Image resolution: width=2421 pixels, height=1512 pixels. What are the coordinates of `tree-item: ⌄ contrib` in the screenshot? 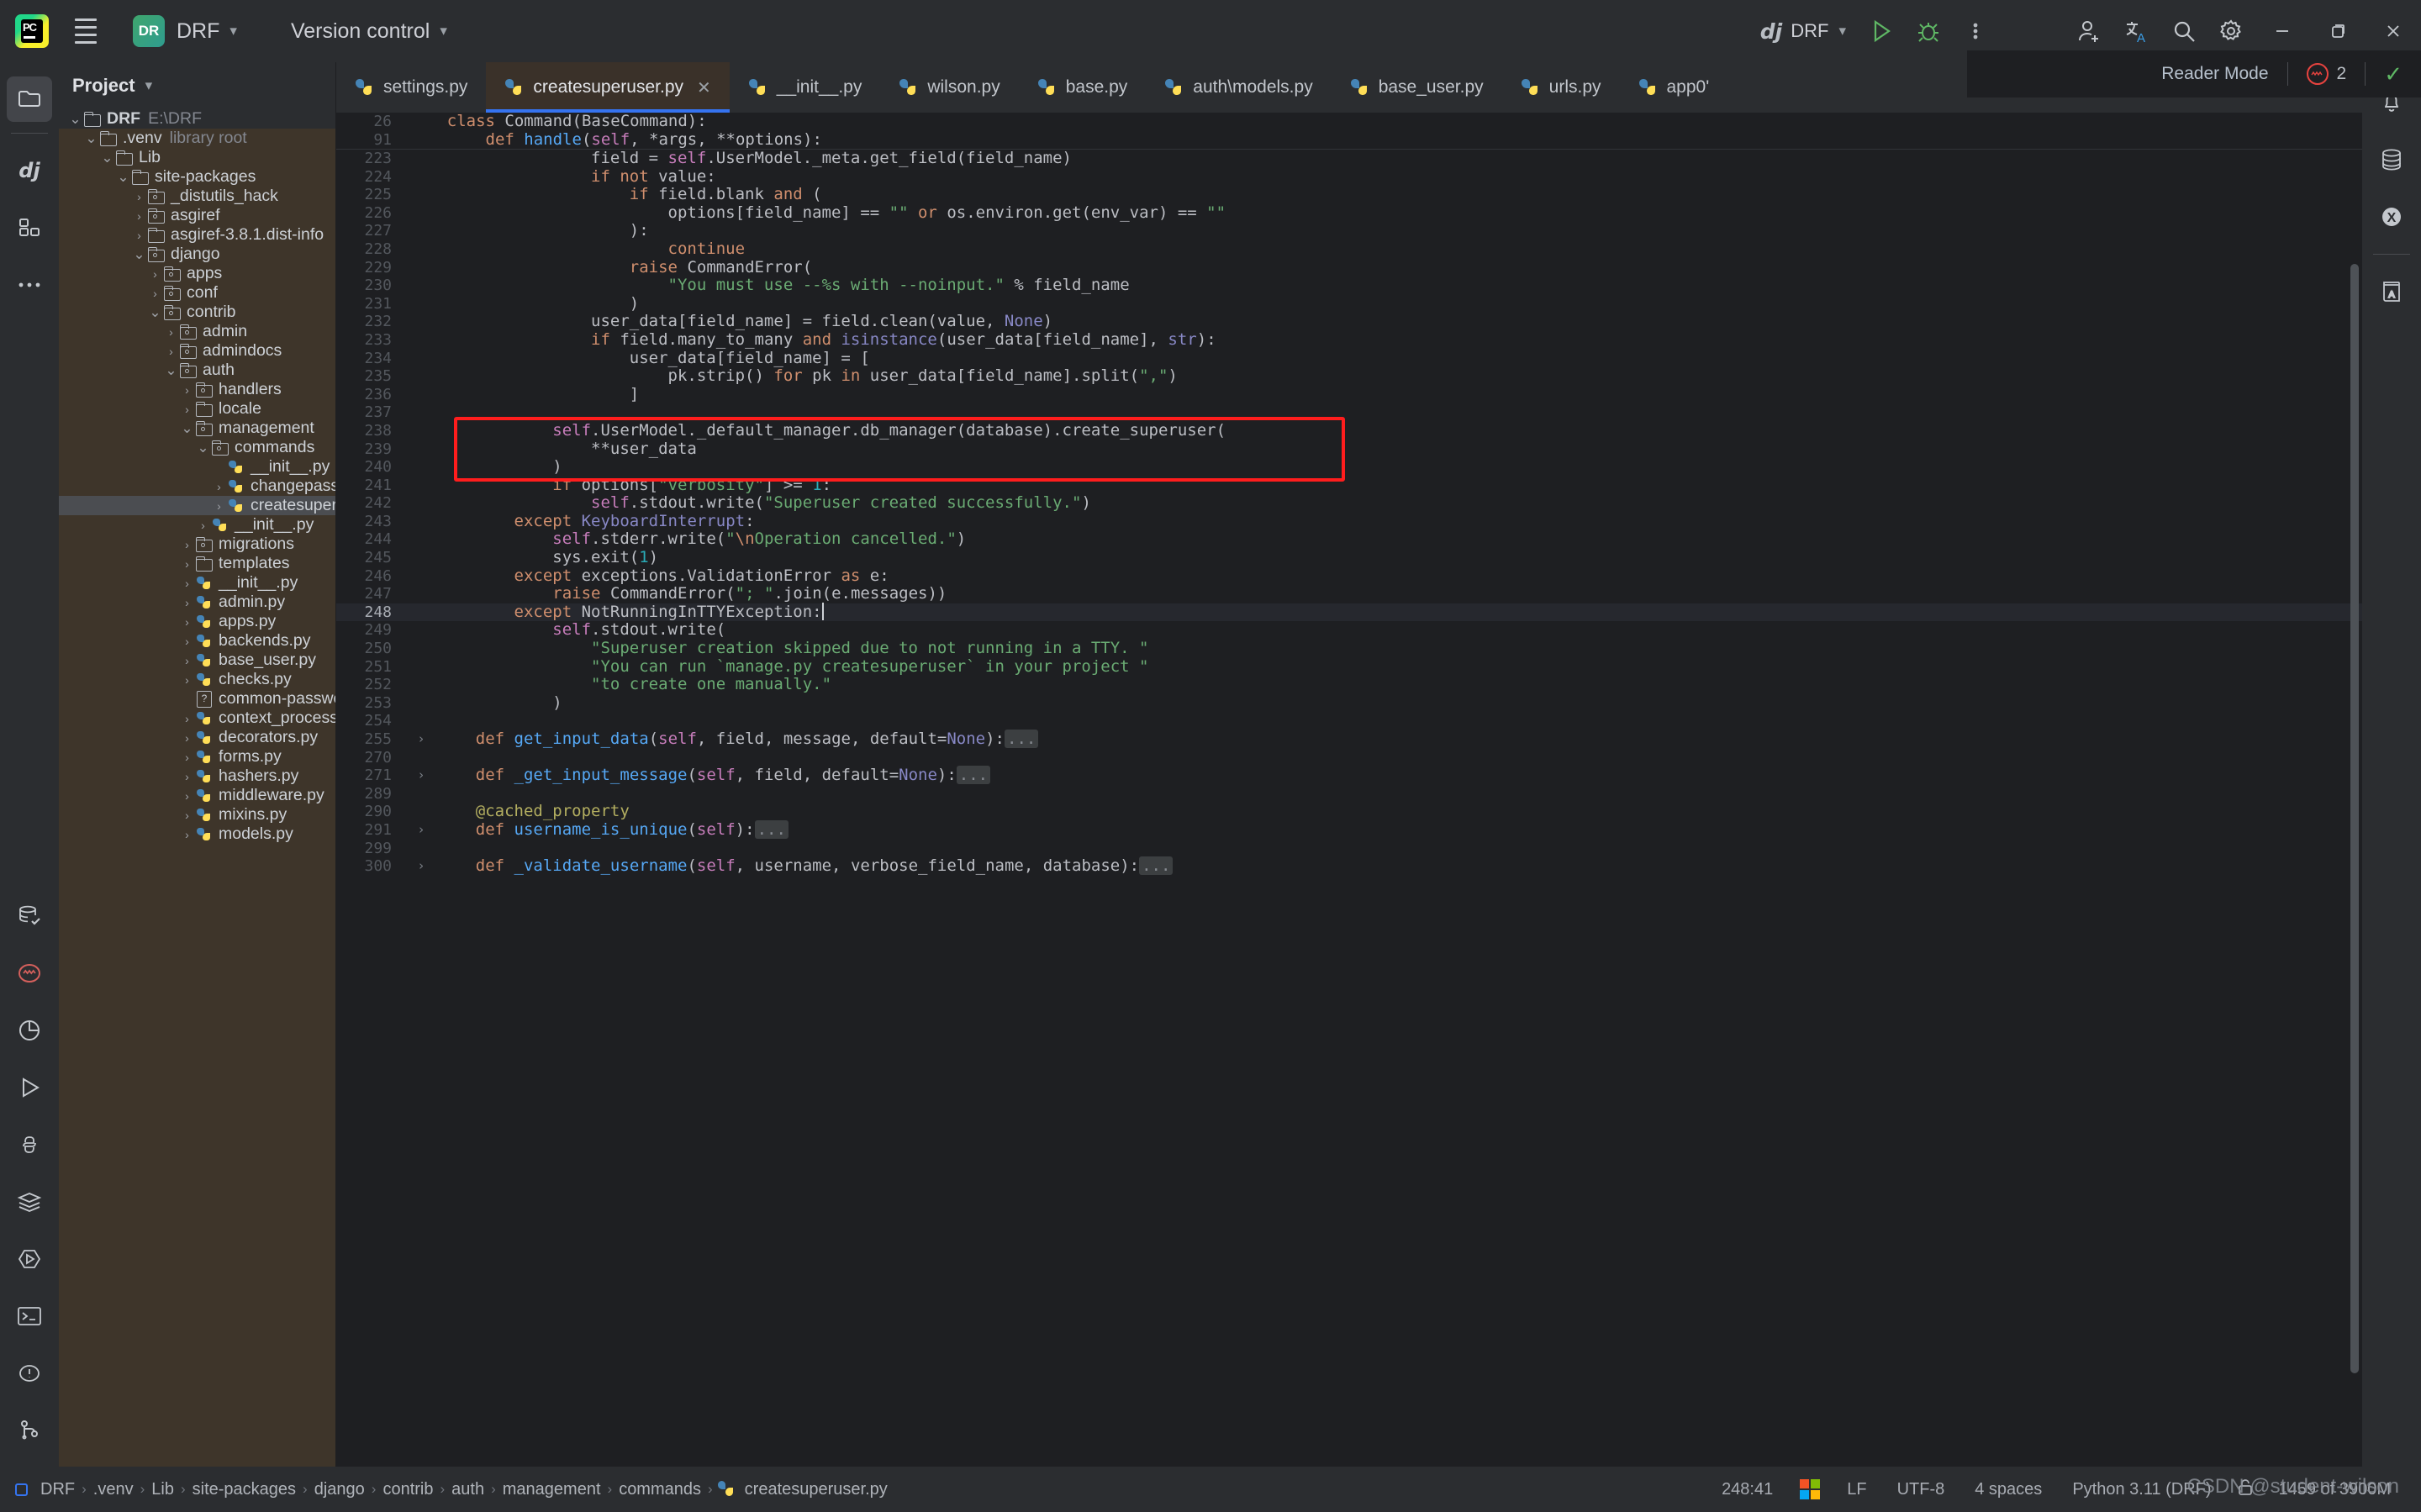 It's located at (197, 313).